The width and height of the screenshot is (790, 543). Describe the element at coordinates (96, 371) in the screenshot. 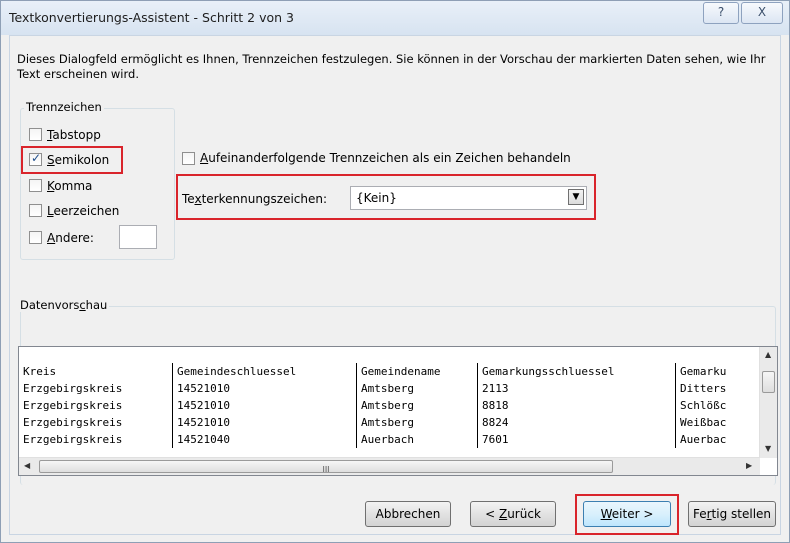

I see `table-cell: Kreis` at that location.